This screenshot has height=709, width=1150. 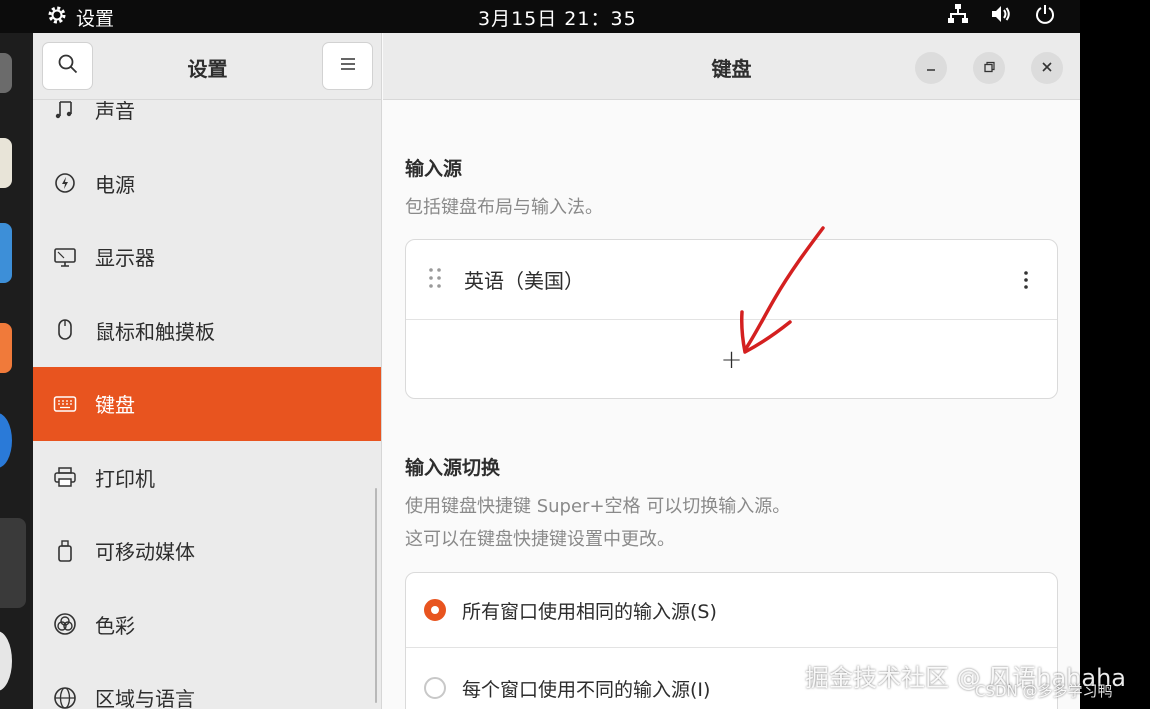 What do you see at coordinates (145, 552) in the screenshot?
I see `sidebar-item-label: 可移动媒体` at bounding box center [145, 552].